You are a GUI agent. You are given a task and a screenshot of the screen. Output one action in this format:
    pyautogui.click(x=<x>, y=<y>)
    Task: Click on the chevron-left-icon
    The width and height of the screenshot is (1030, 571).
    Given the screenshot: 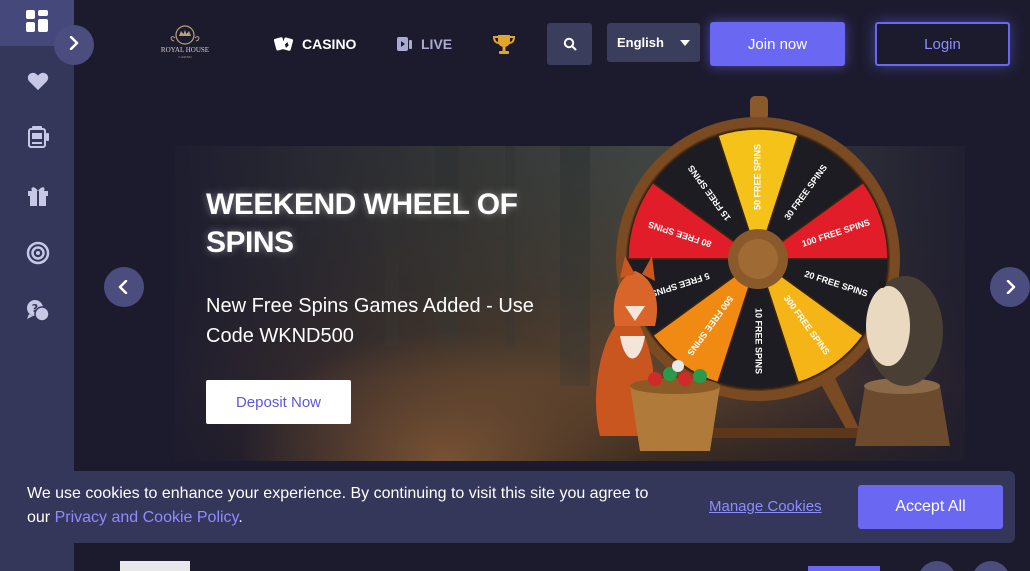 What is the action you would take?
    pyautogui.click(x=123, y=287)
    